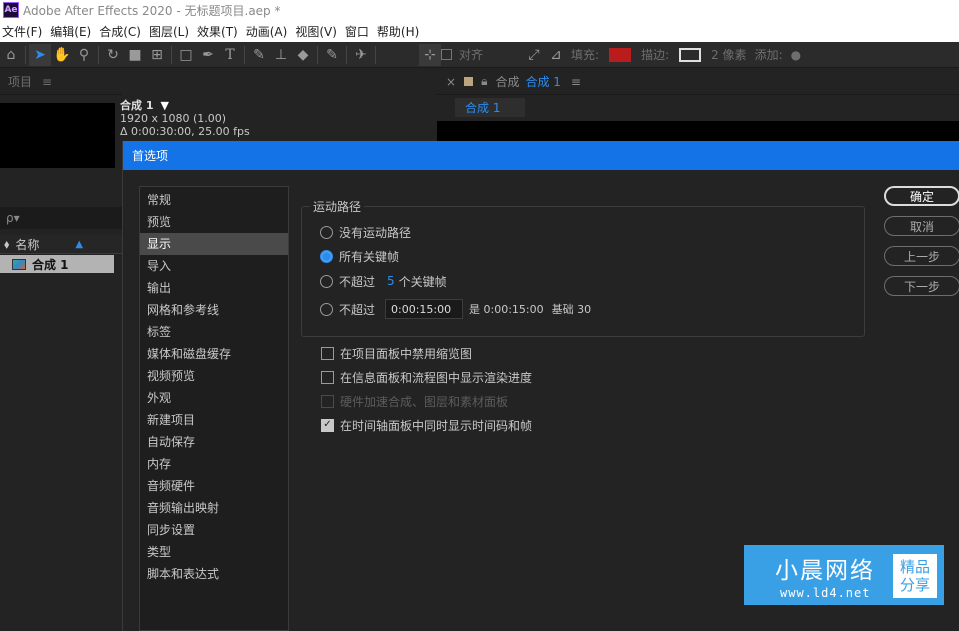  I want to click on tab-comp-1: 合成 1, so click(542, 81).